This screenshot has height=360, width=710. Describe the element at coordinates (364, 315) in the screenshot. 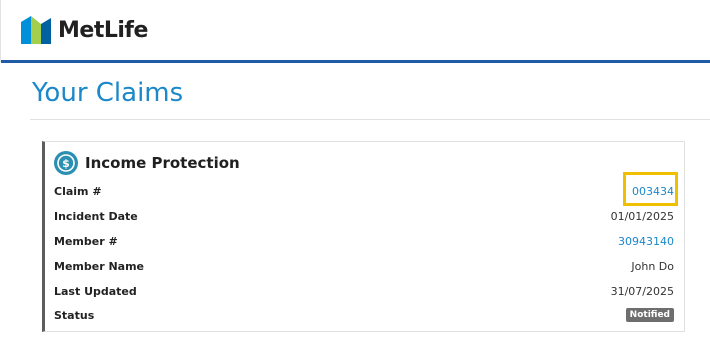

I see `status-row: Status Notified` at that location.